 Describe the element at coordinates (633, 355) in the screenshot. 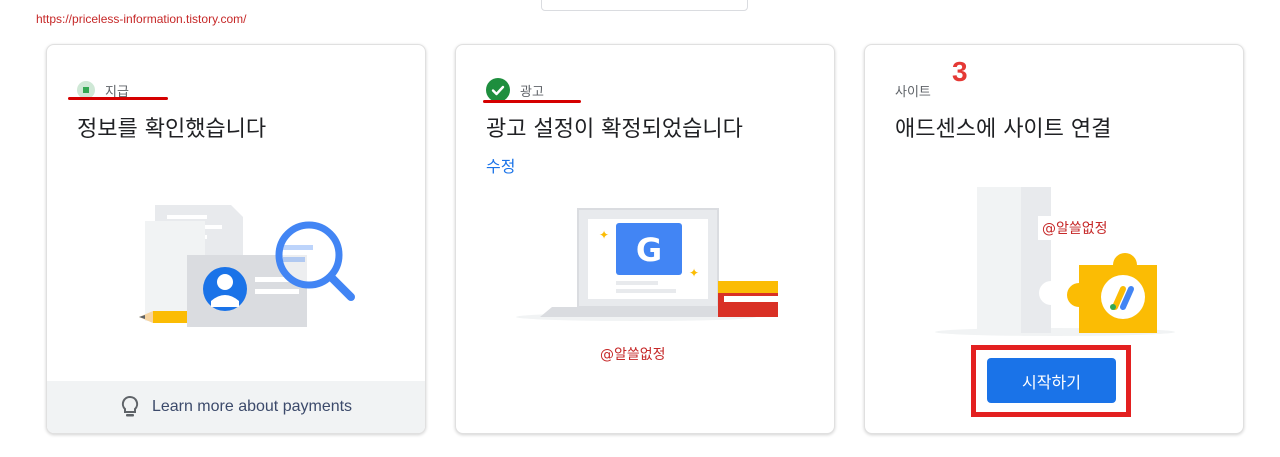

I see `watermark-handle-ads: @알쓸없정` at that location.